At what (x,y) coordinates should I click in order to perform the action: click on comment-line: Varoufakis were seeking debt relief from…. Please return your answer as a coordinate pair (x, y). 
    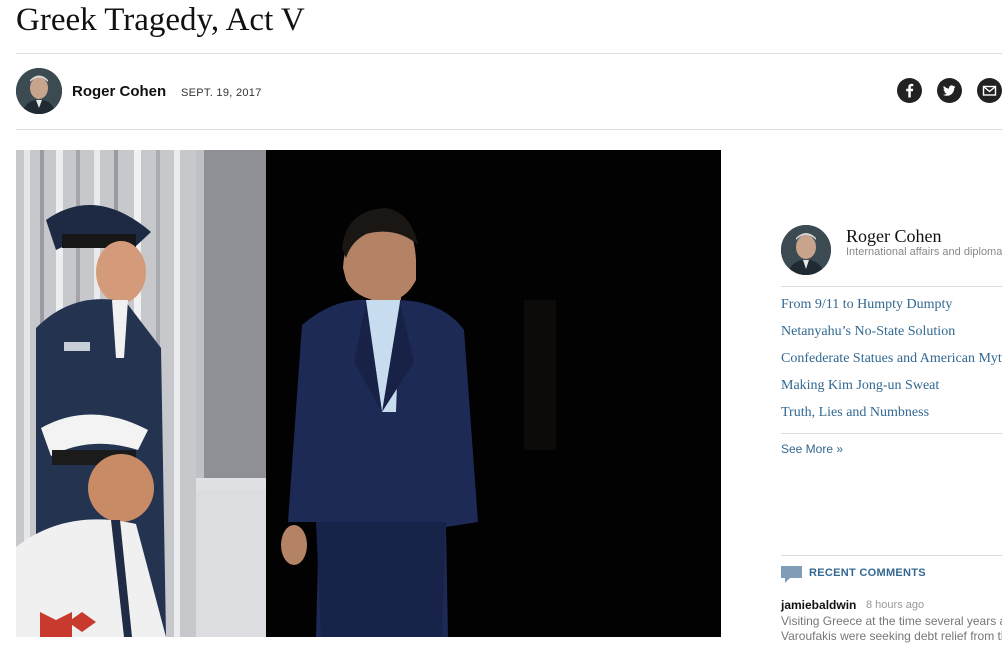
    Looking at the image, I should click on (891, 636).